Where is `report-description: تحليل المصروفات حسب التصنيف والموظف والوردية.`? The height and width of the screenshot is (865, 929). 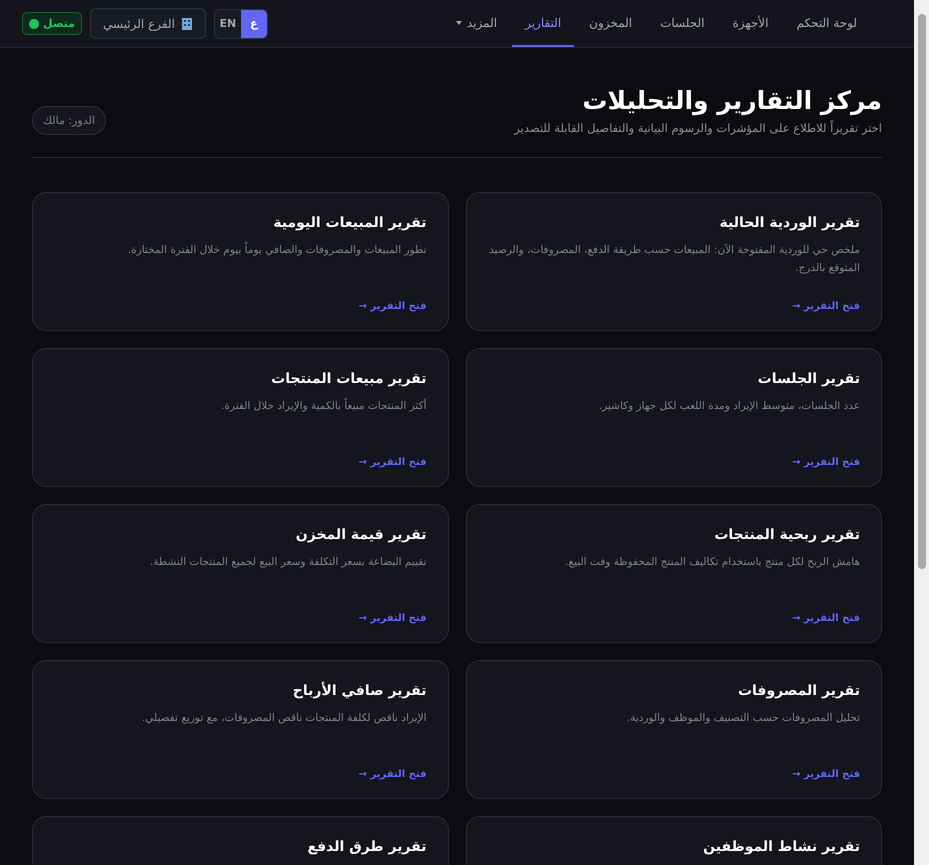
report-description: تحليل المصروفات حسب التصنيف والموظف والوردية. is located at coordinates (743, 718).